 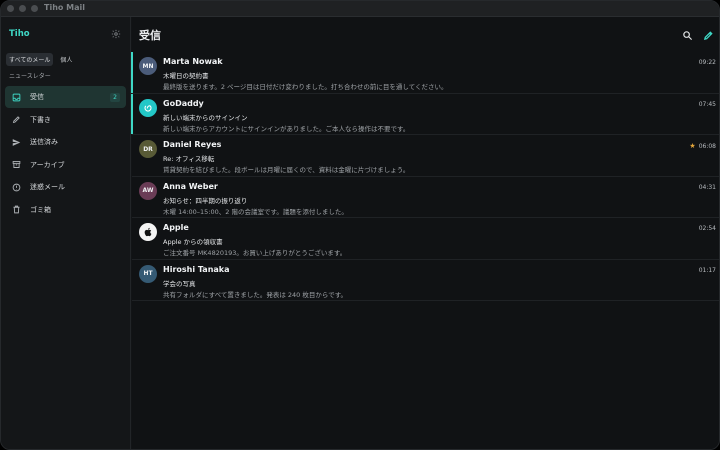 What do you see at coordinates (40, 209) in the screenshot?
I see `sidebar-item-label: ゴミ箱` at bounding box center [40, 209].